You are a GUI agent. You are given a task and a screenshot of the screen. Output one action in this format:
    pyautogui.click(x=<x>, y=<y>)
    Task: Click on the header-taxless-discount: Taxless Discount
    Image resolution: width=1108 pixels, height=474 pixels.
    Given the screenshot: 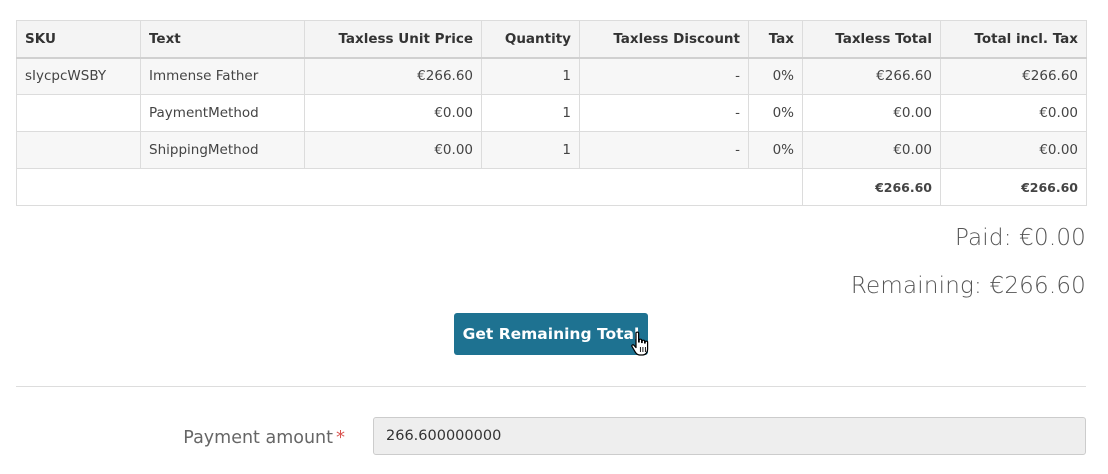 What is the action you would take?
    pyautogui.click(x=664, y=39)
    